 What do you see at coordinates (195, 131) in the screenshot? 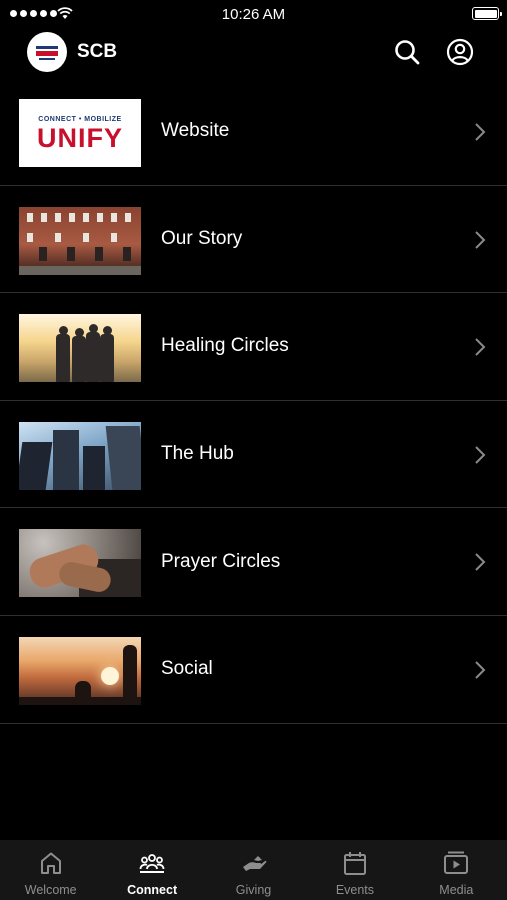
I see `list-item-label: Website` at bounding box center [195, 131].